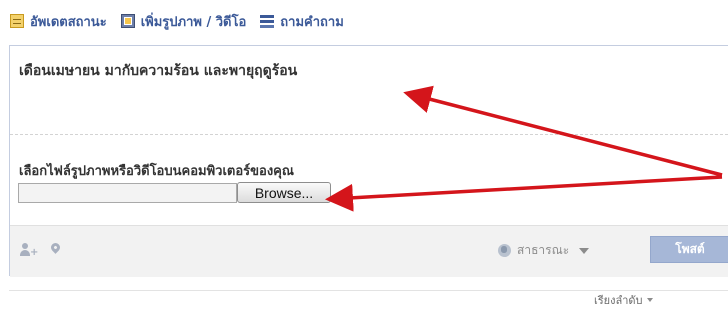  I want to click on photo-icon, so click(127, 21).